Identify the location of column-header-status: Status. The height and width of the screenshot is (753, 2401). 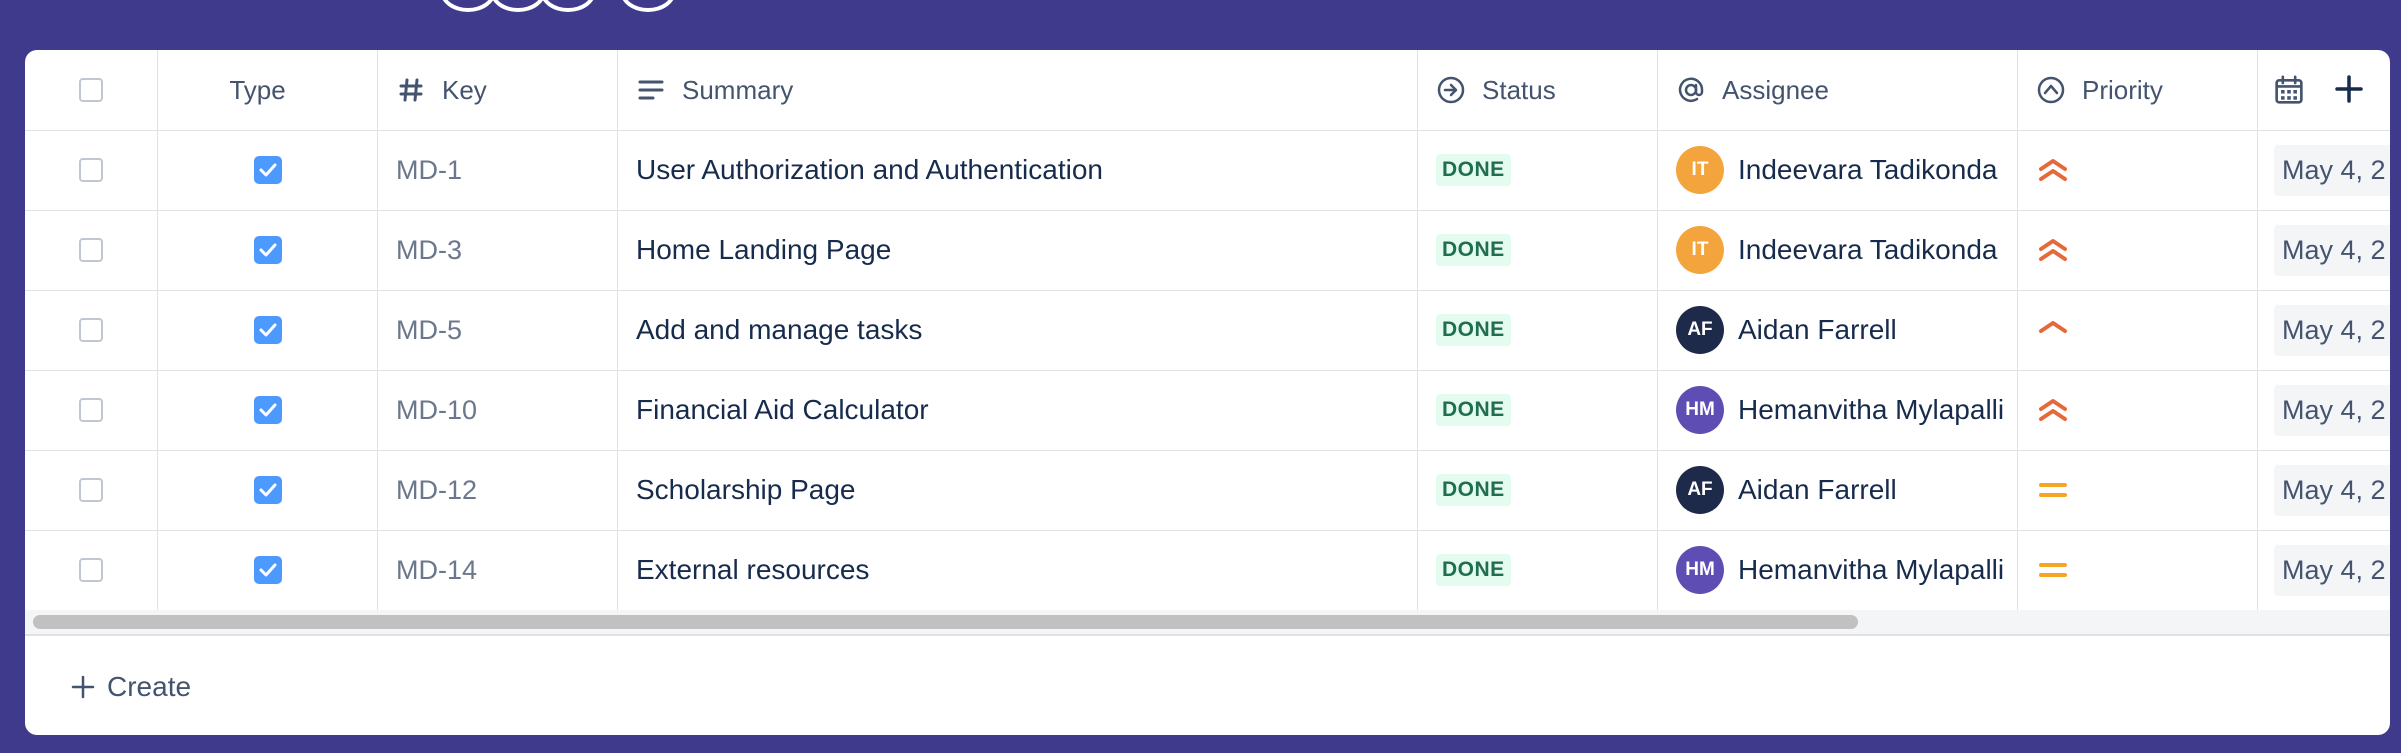
(1538, 90).